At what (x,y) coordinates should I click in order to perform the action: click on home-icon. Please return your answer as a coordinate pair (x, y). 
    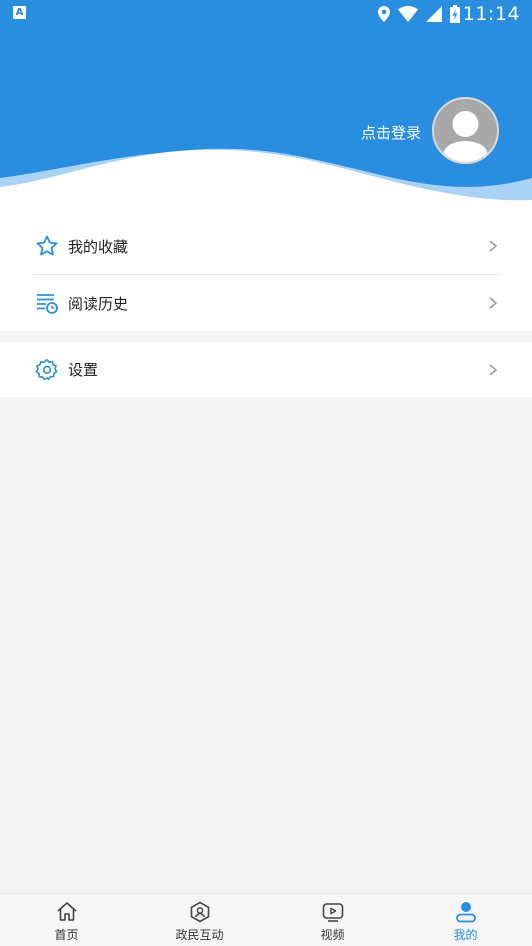
    Looking at the image, I should click on (66, 911).